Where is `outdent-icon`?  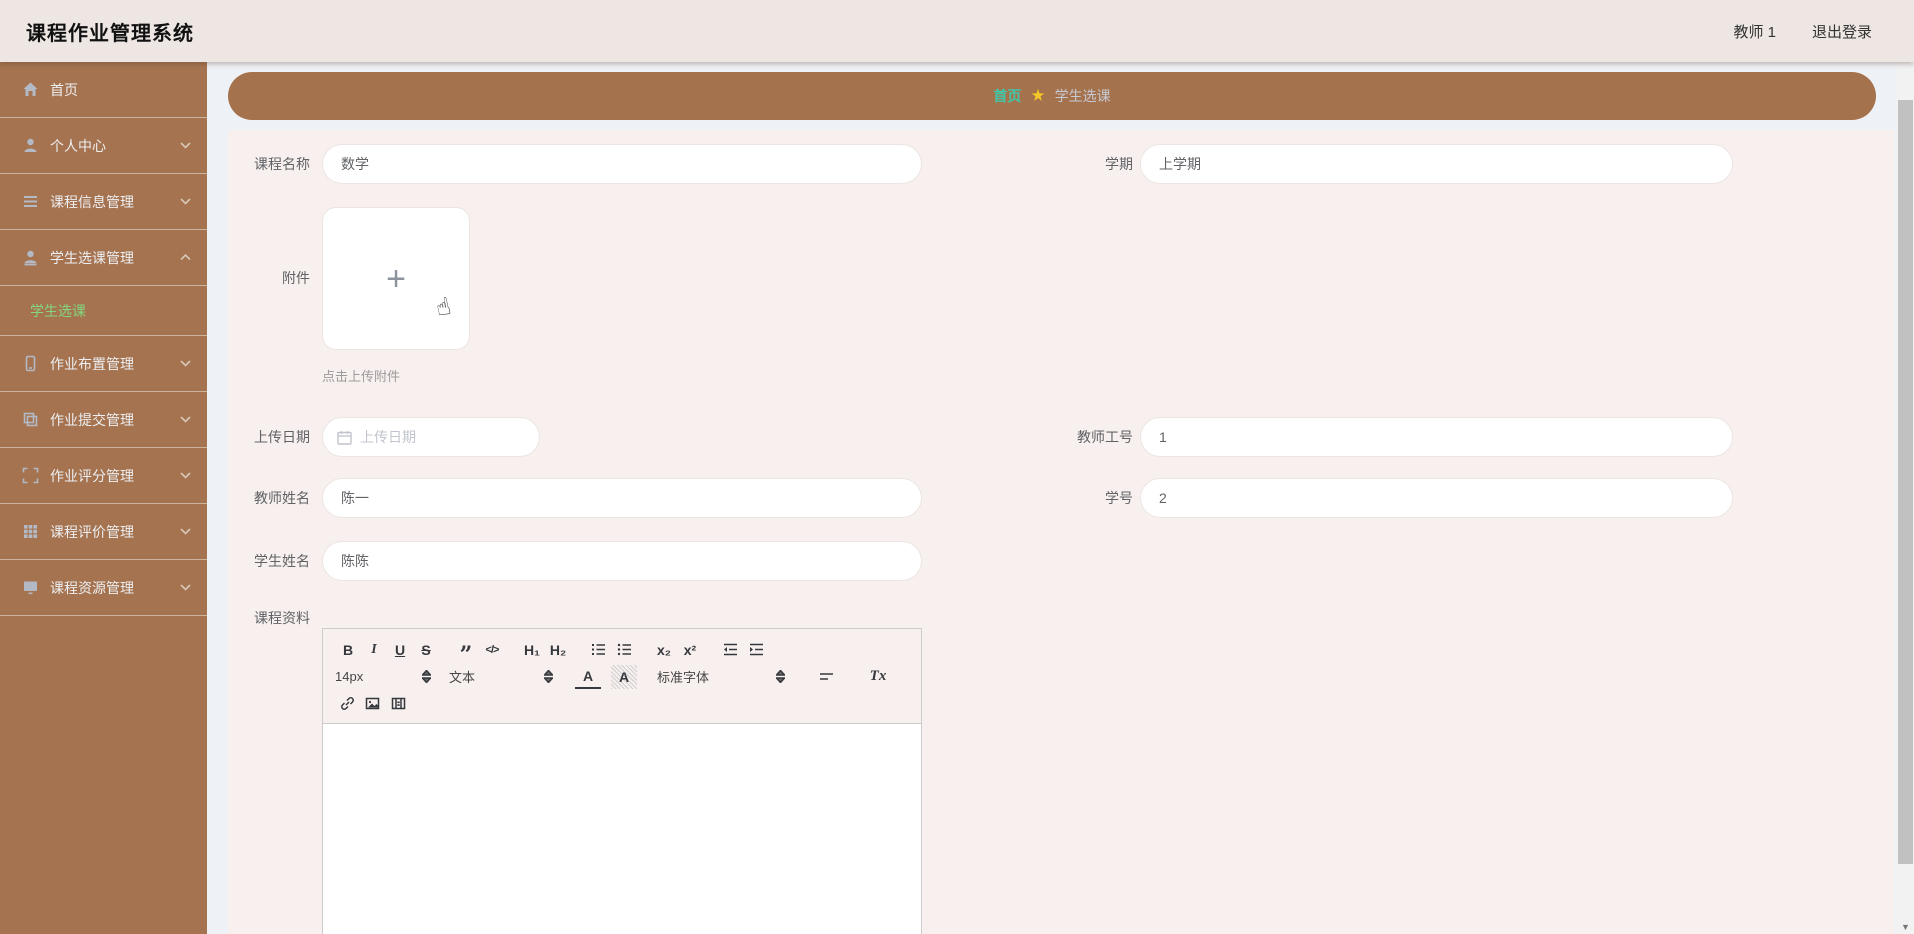
outdent-icon is located at coordinates (730, 650).